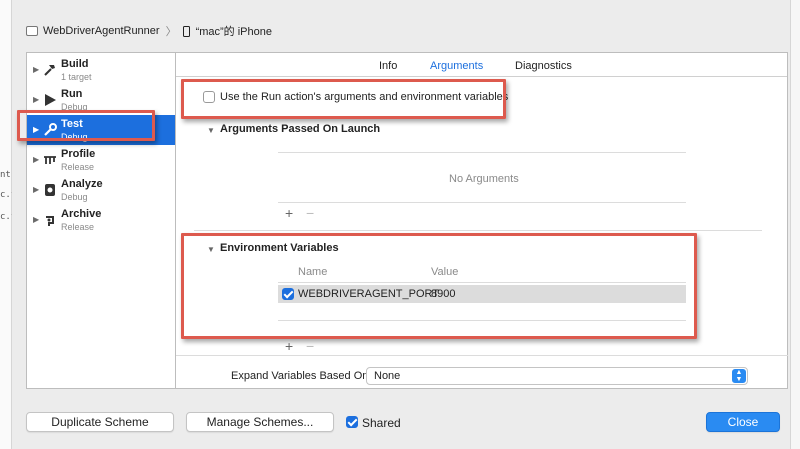 The height and width of the screenshot is (449, 800). Describe the element at coordinates (8, 224) in the screenshot. I see `background-editor-edge: nt c.f c.f` at that location.